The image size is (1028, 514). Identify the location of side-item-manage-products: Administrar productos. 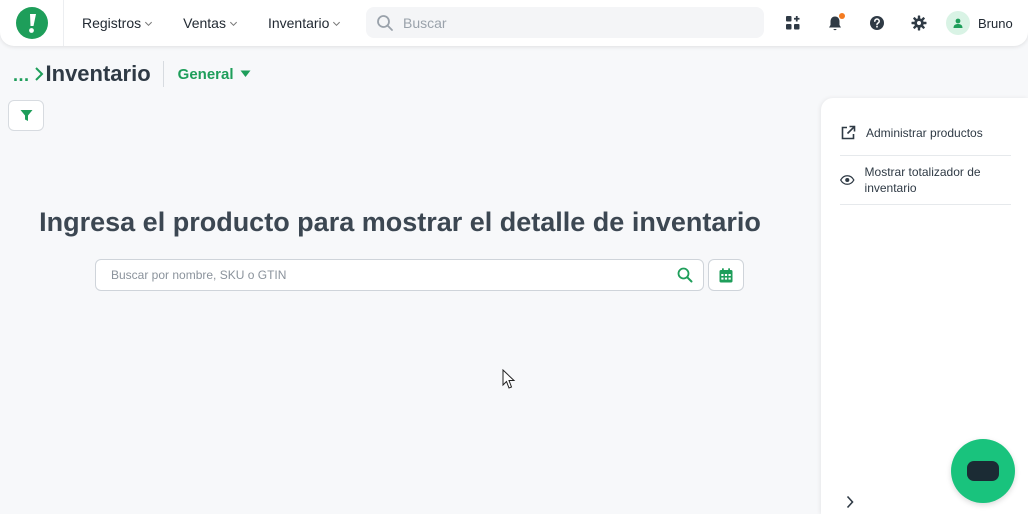
(925, 127).